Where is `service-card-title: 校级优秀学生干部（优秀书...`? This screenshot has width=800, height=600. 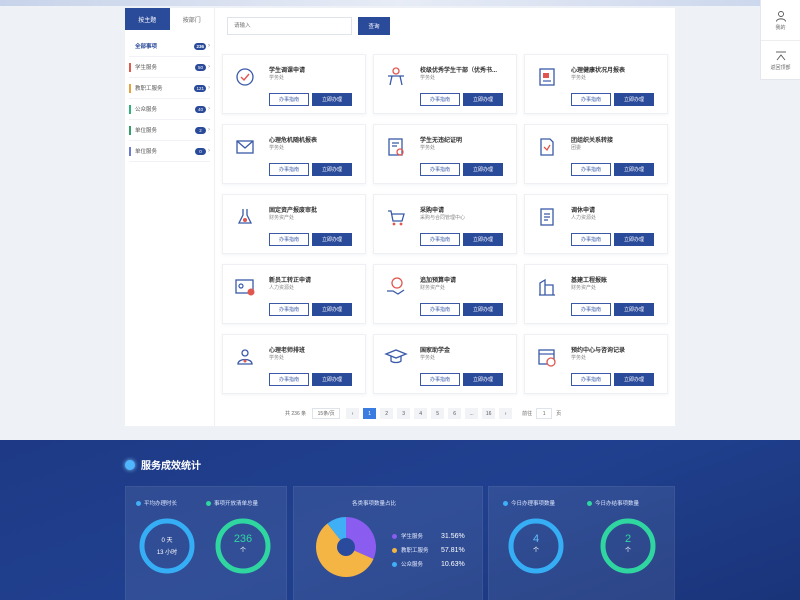 service-card-title: 校级优秀学生干部（优秀书... is located at coordinates (459, 71).